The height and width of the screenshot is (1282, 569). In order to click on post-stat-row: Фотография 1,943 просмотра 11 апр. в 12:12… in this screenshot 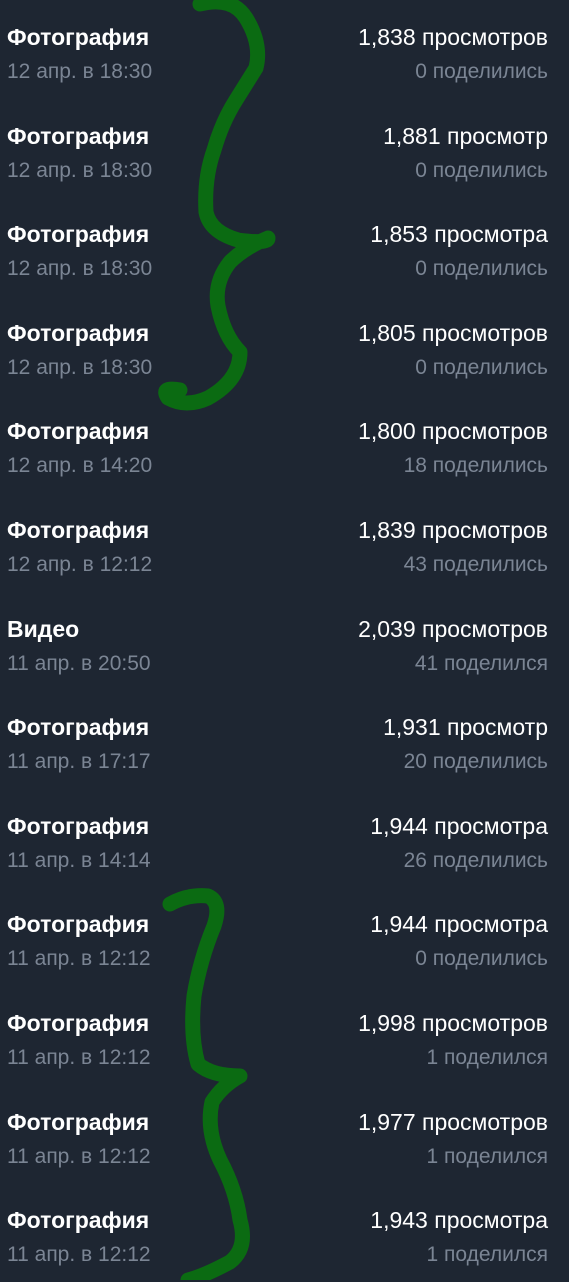, I will do `click(284, 1232)`.